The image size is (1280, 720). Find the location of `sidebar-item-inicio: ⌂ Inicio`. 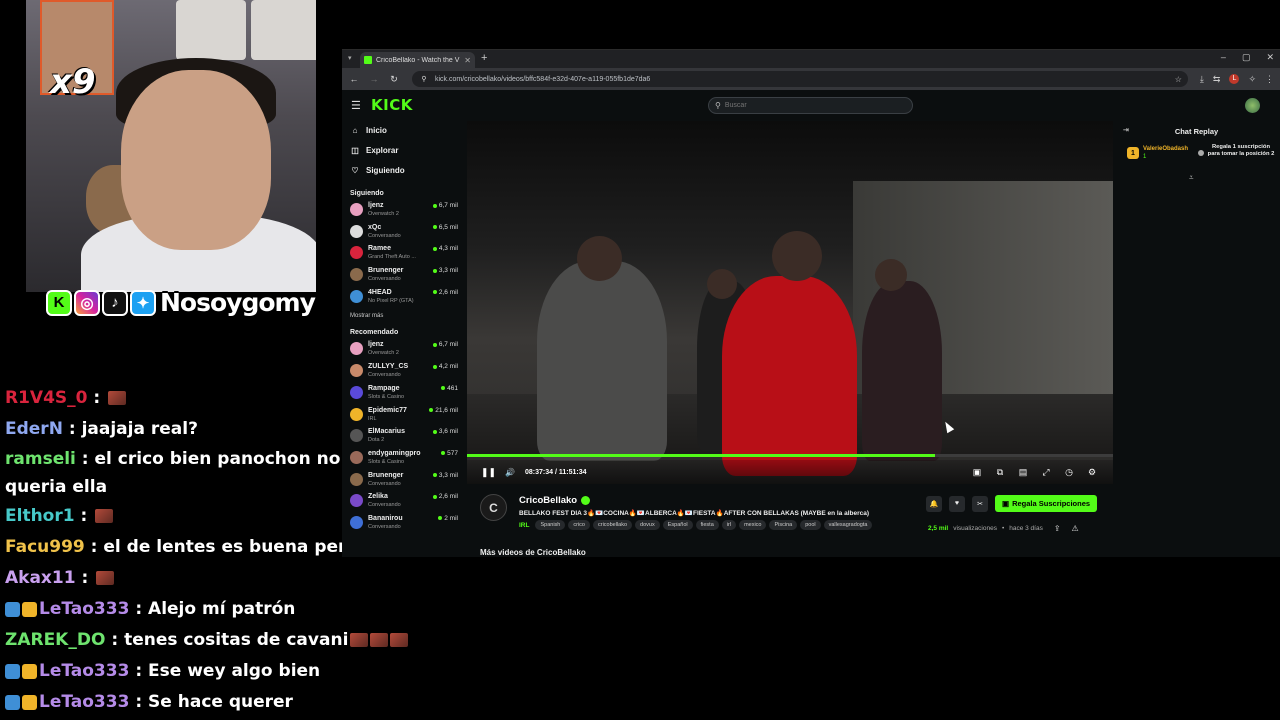

sidebar-item-inicio: ⌂ Inicio is located at coordinates (407, 130).